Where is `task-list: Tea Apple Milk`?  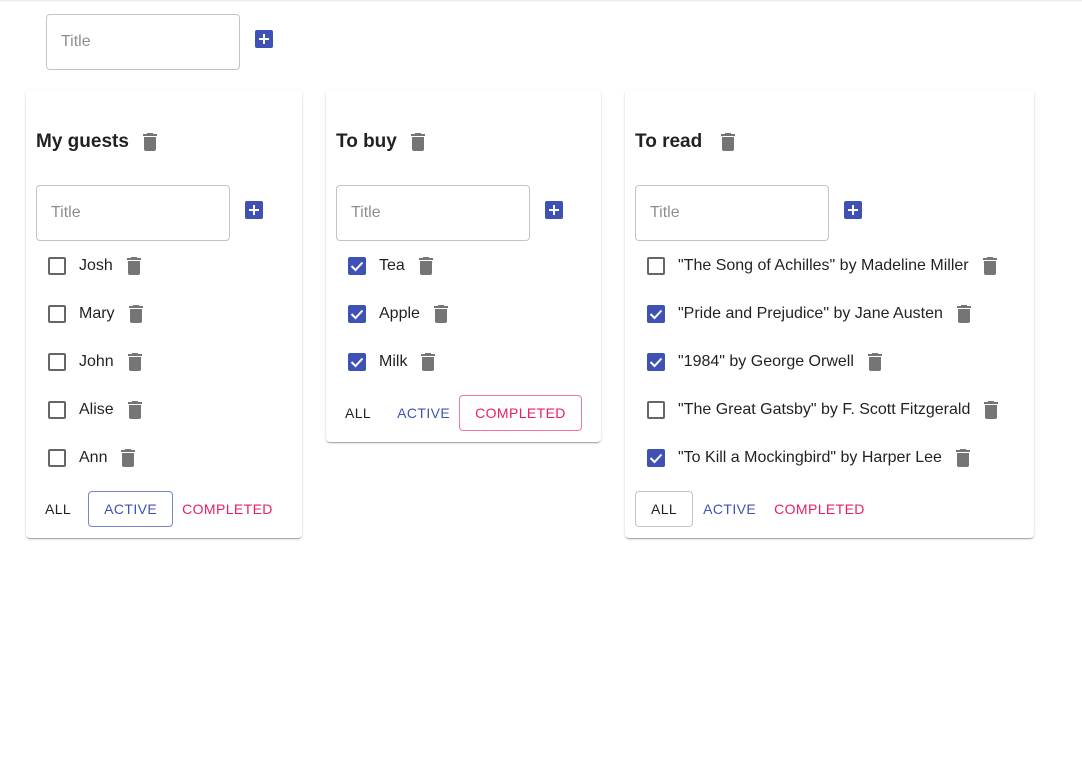 task-list: Tea Apple Milk is located at coordinates (392, 314).